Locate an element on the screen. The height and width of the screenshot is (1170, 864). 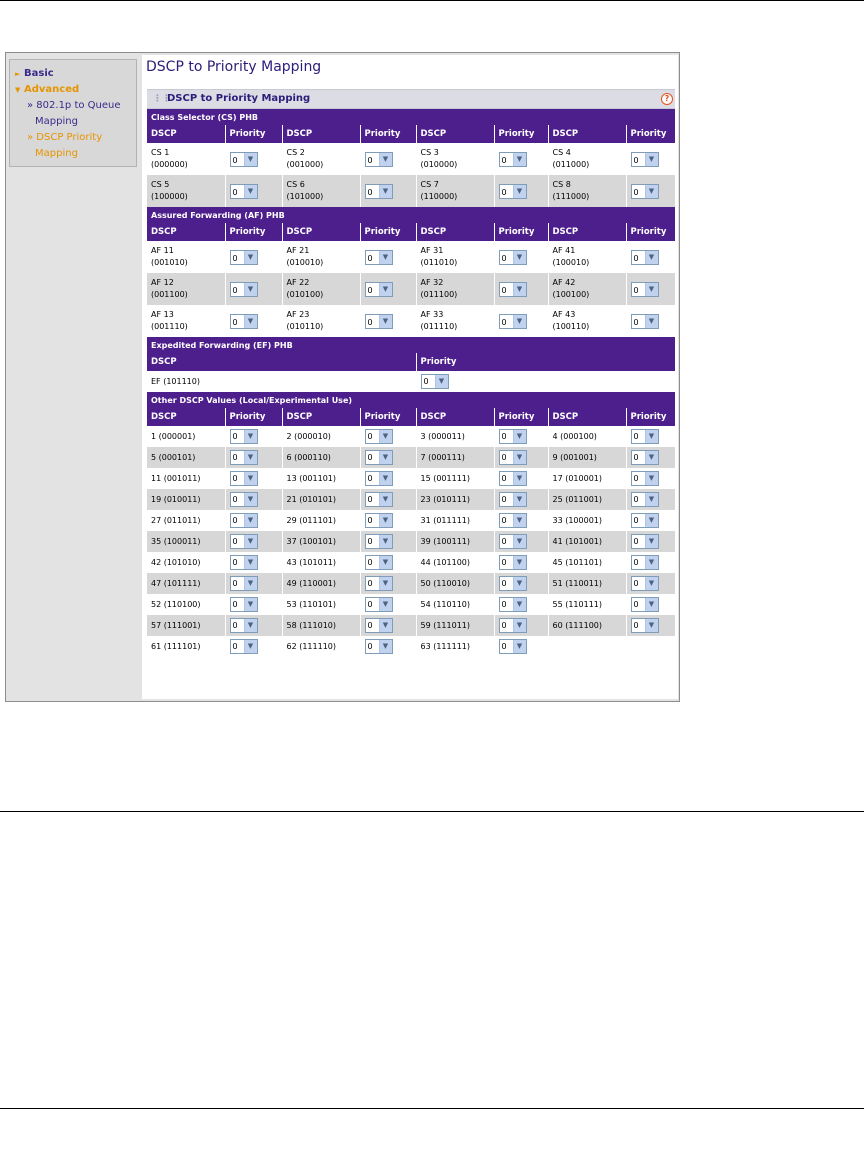
sidebar-item-basic: ► Basic is located at coordinates (75, 74).